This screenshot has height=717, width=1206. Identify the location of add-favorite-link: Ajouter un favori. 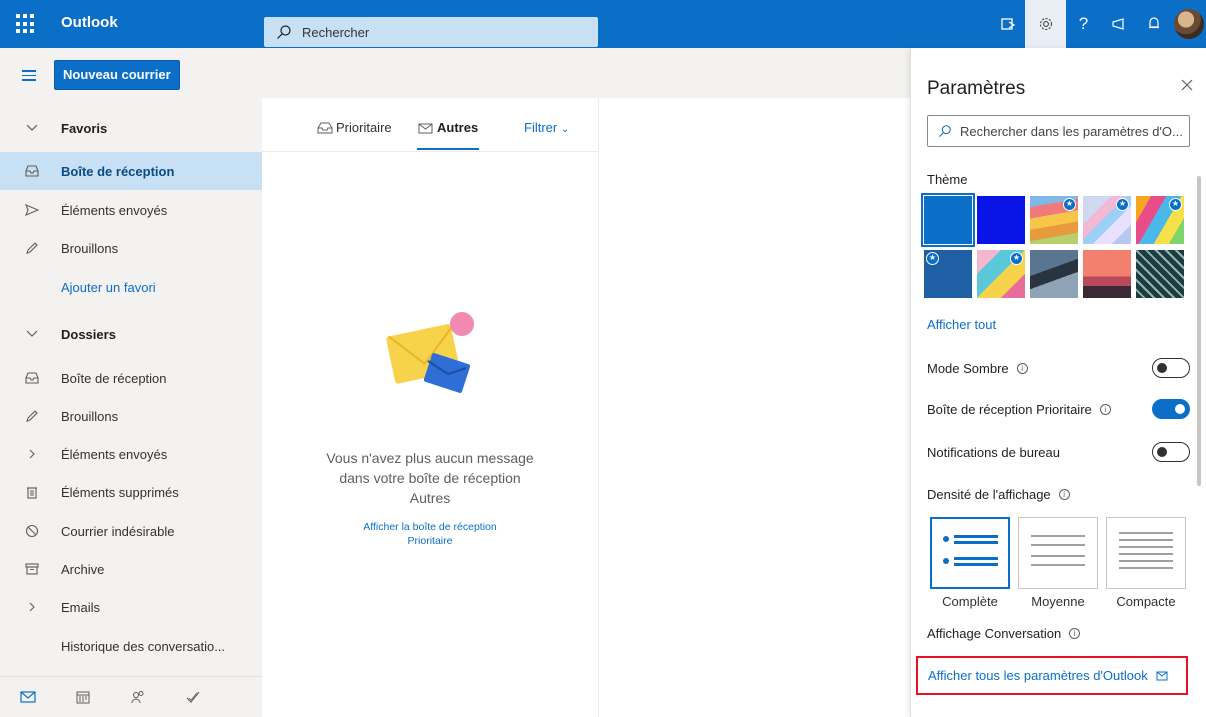
(131, 287).